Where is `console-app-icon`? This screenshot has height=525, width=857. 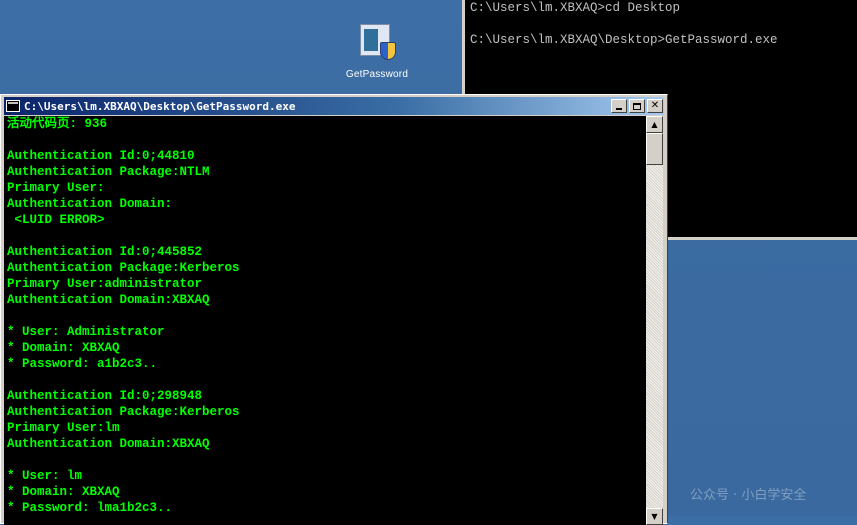
console-app-icon is located at coordinates (13, 106).